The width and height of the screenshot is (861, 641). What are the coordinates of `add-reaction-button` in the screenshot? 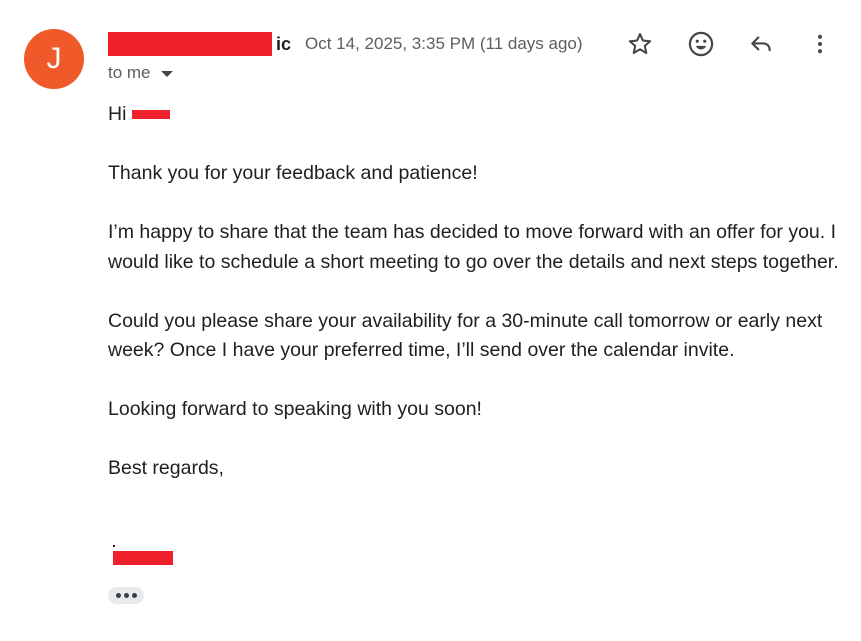 It's located at (701, 44).